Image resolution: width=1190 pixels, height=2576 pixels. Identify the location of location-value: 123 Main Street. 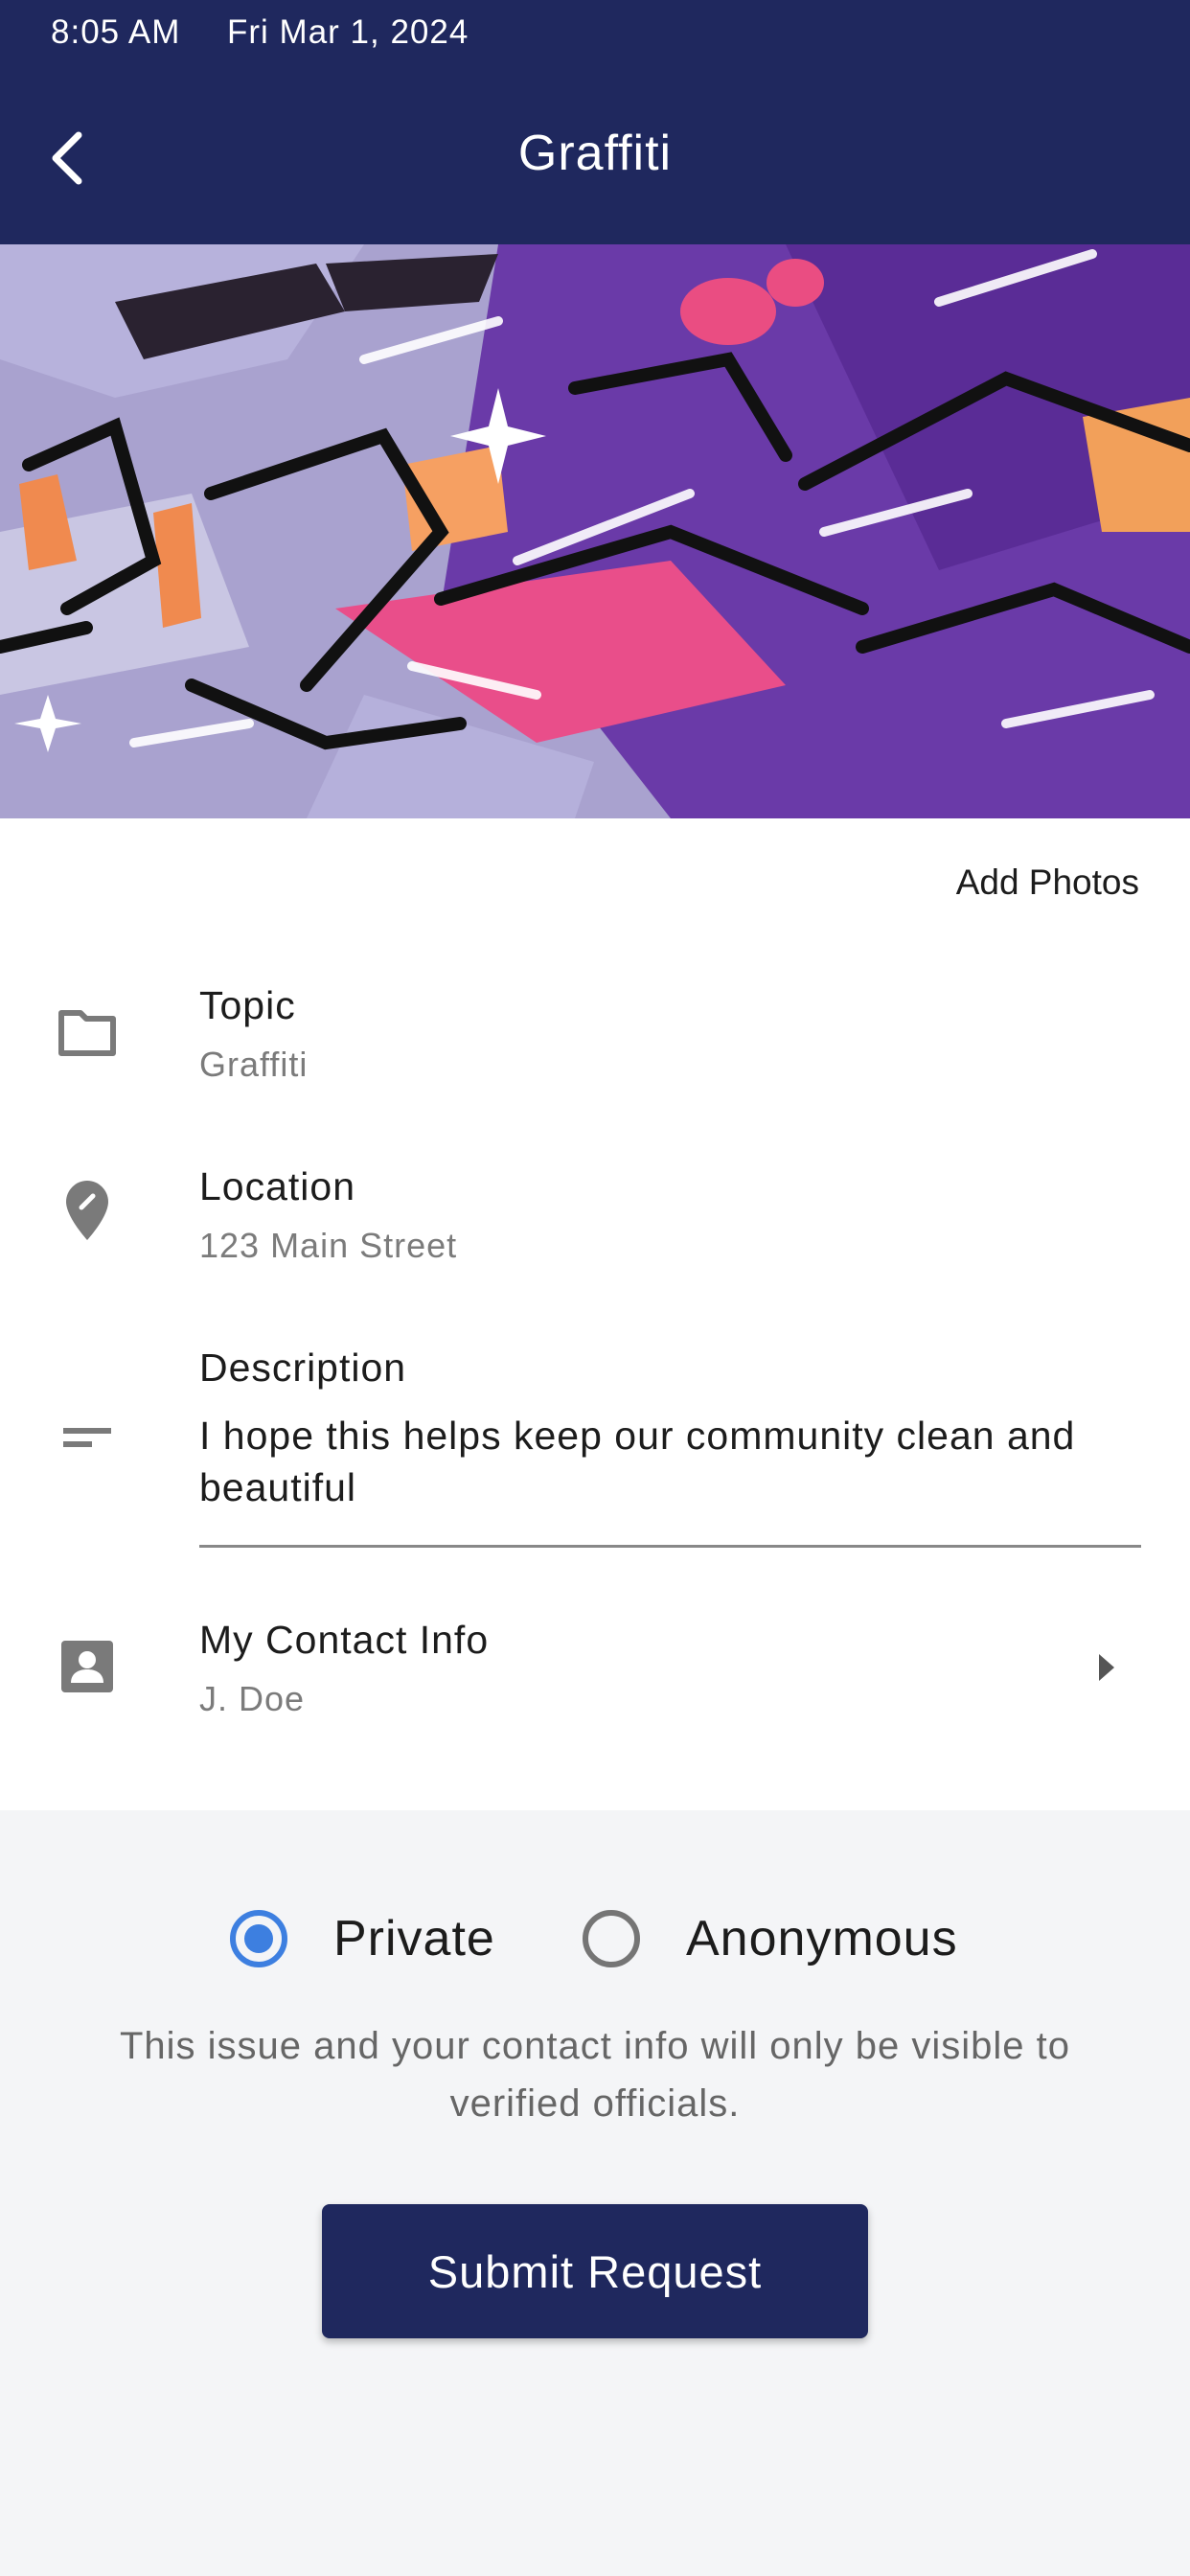
(328, 1246).